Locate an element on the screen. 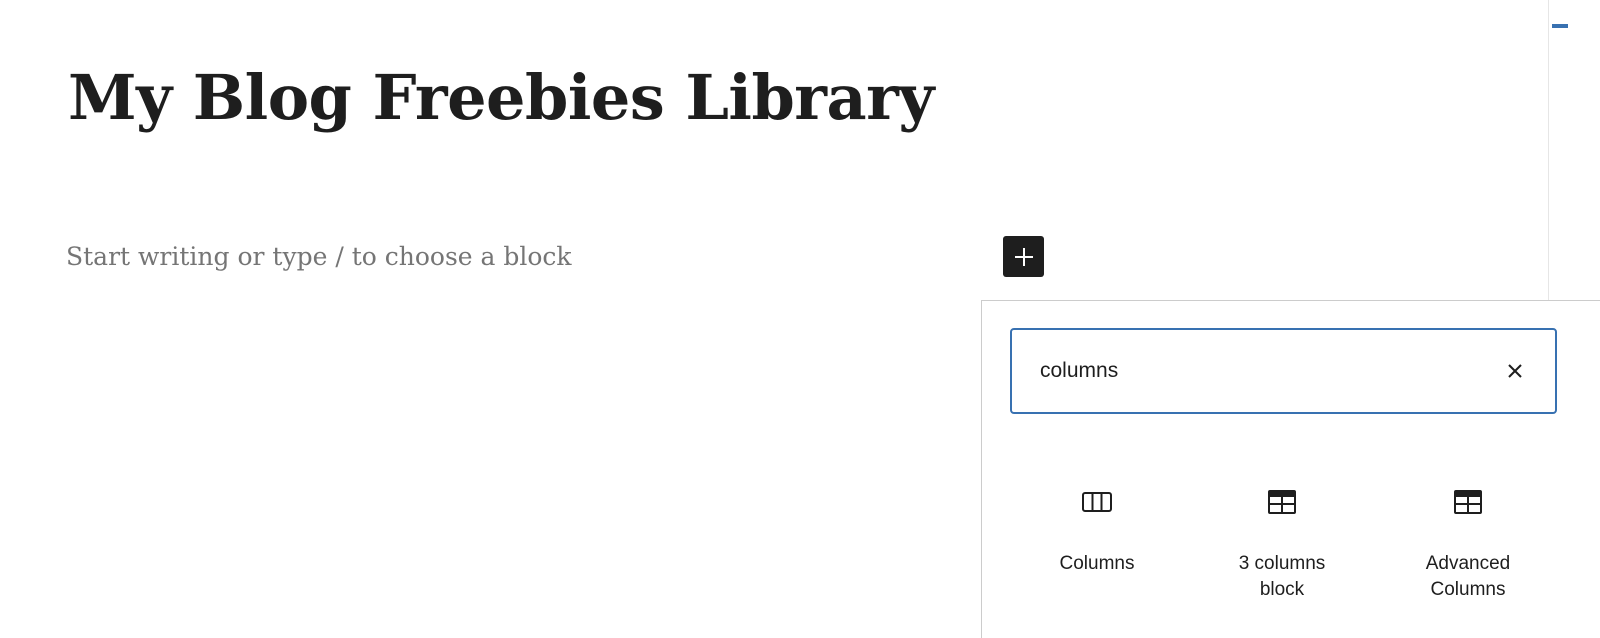  block-item-3-columns-block: 3 columns block is located at coordinates (1282, 541).